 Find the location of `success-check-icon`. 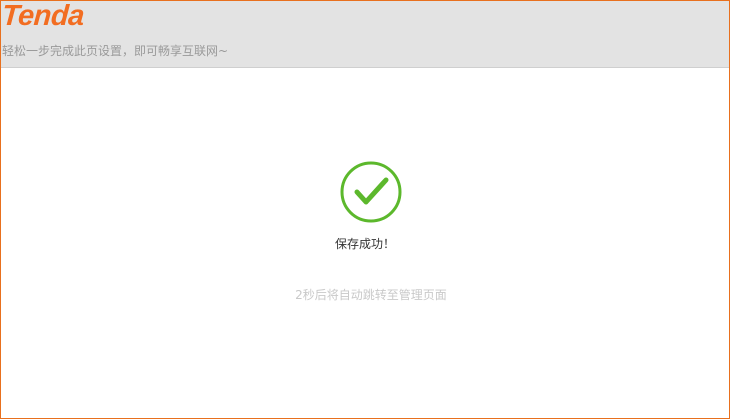

success-check-icon is located at coordinates (371, 192).